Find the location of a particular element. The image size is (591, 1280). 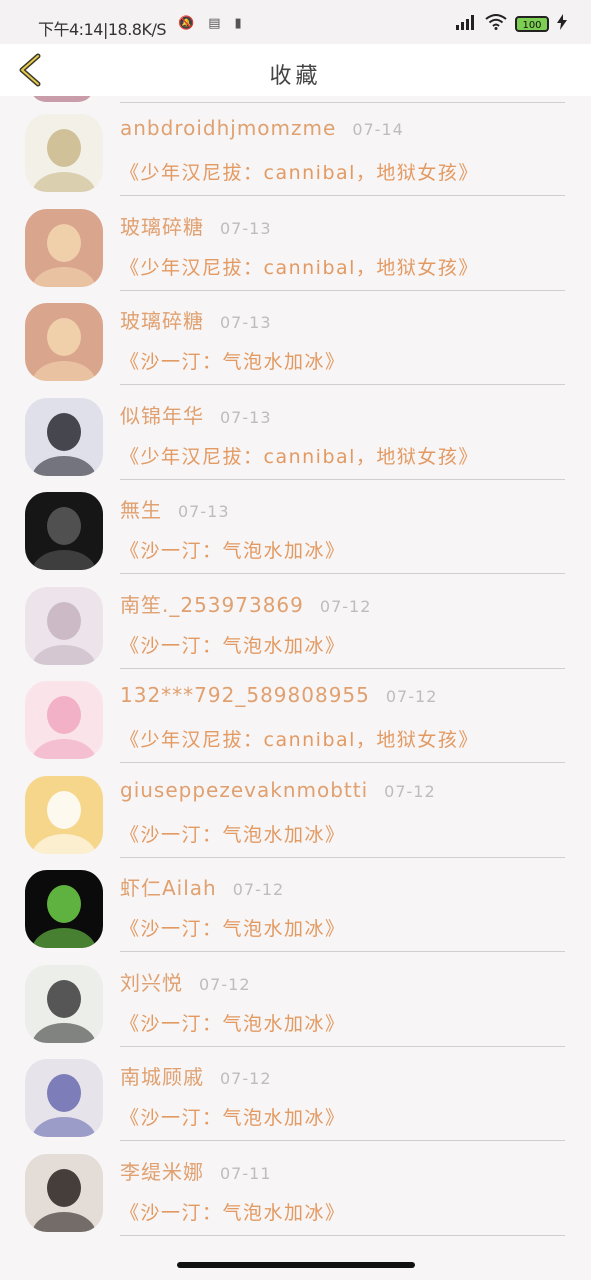

item-meta: 虾仁Ailah 07-12 is located at coordinates (202, 886).